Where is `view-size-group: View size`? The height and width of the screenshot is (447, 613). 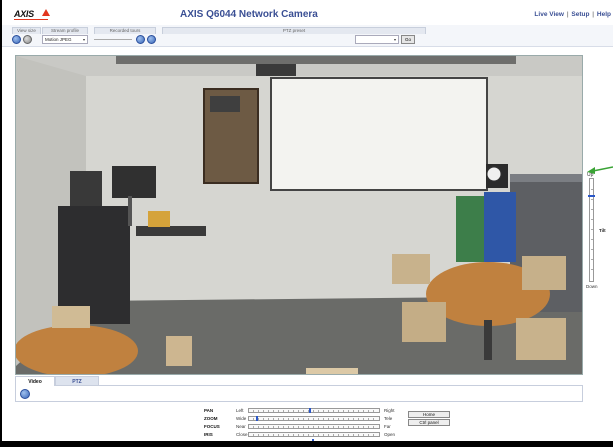
view-size-group: View size is located at coordinates (26, 36).